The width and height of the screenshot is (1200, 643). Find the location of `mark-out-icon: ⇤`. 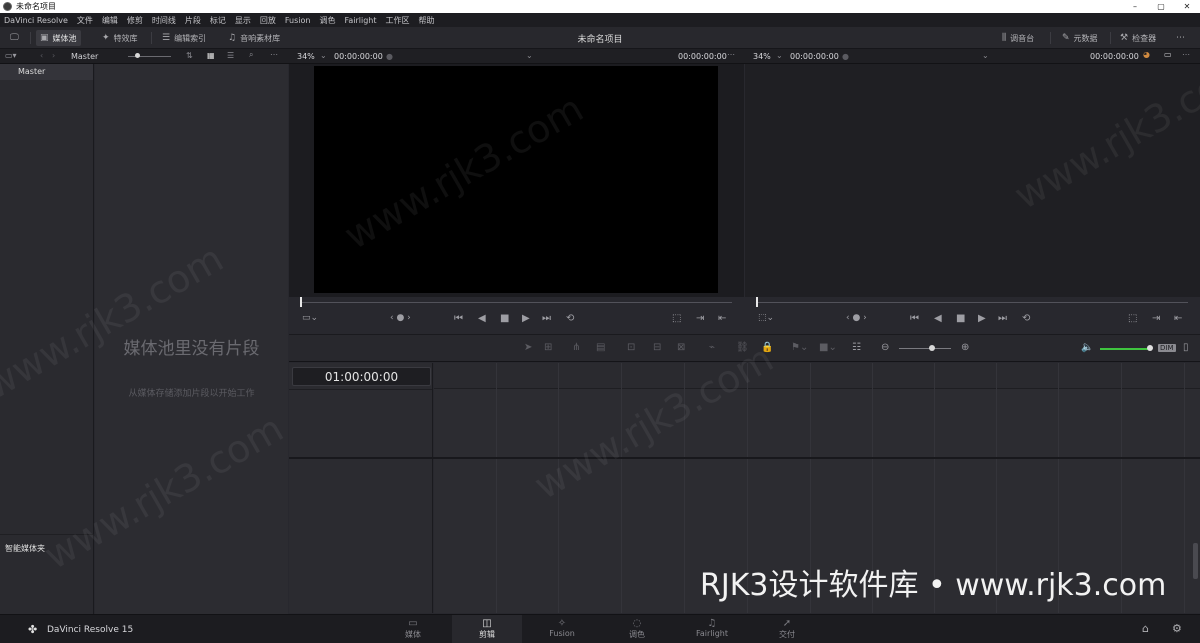

mark-out-icon: ⇤ is located at coordinates (722, 318).